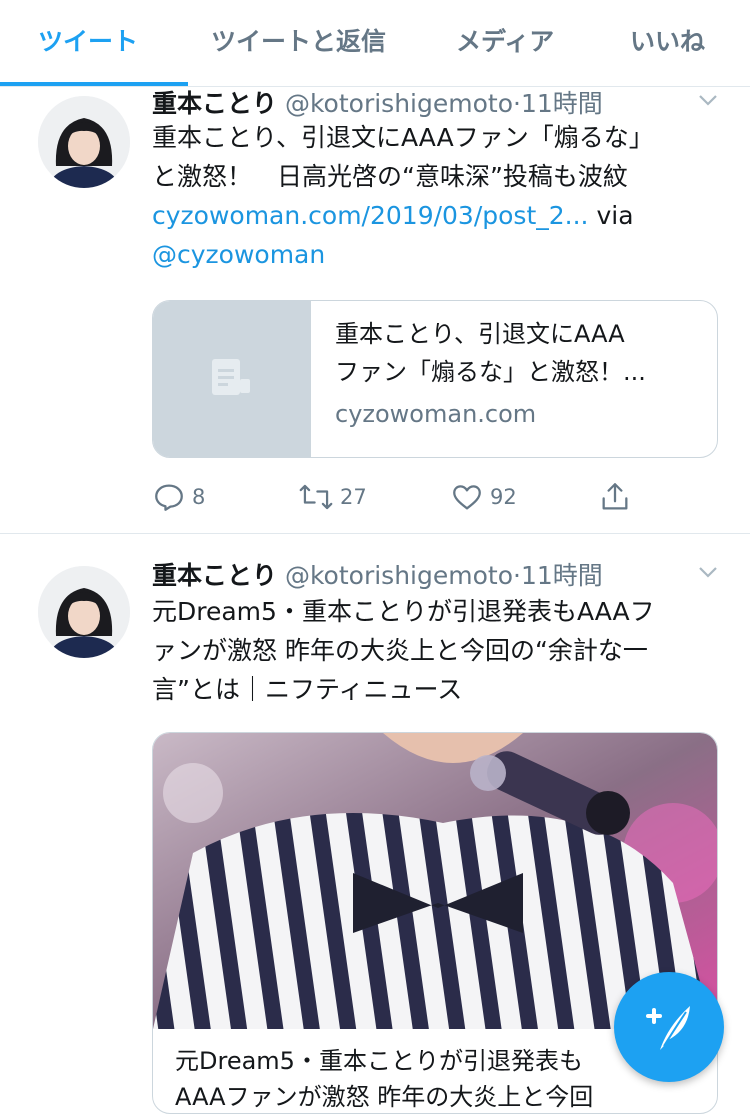 Image resolution: width=750 pixels, height=1114 pixels. What do you see at coordinates (611, 215) in the screenshot?
I see `via-text: via` at bounding box center [611, 215].